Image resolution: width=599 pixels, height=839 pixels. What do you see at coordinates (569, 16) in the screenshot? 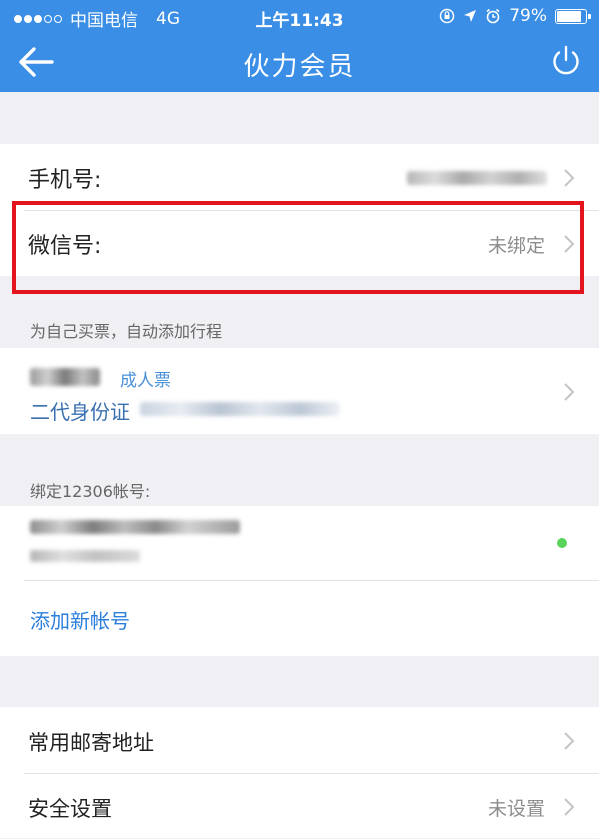
I see `battery-fill` at bounding box center [569, 16].